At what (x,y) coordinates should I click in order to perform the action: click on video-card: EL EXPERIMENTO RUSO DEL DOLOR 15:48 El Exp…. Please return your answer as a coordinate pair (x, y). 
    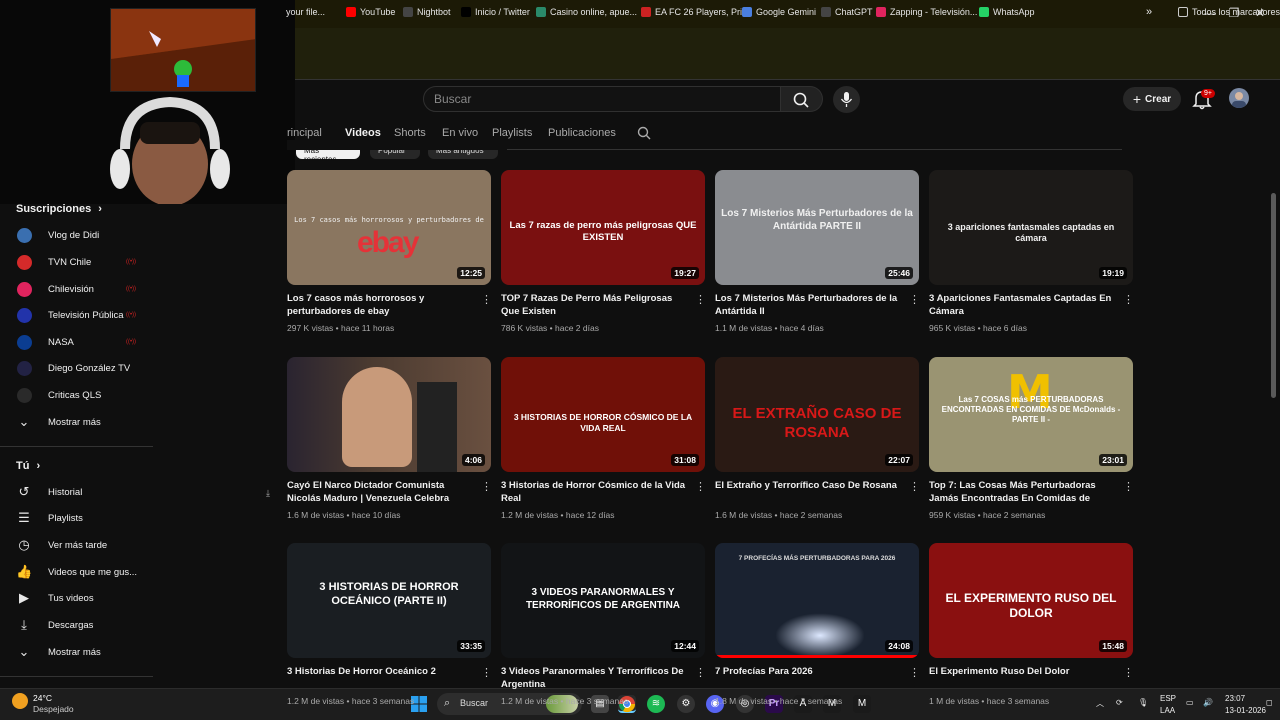
    Looking at the image, I should click on (1031, 624).